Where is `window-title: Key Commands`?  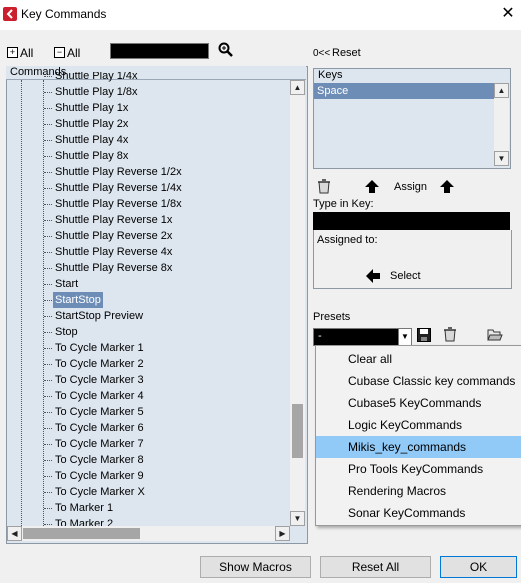 window-title: Key Commands is located at coordinates (64, 14).